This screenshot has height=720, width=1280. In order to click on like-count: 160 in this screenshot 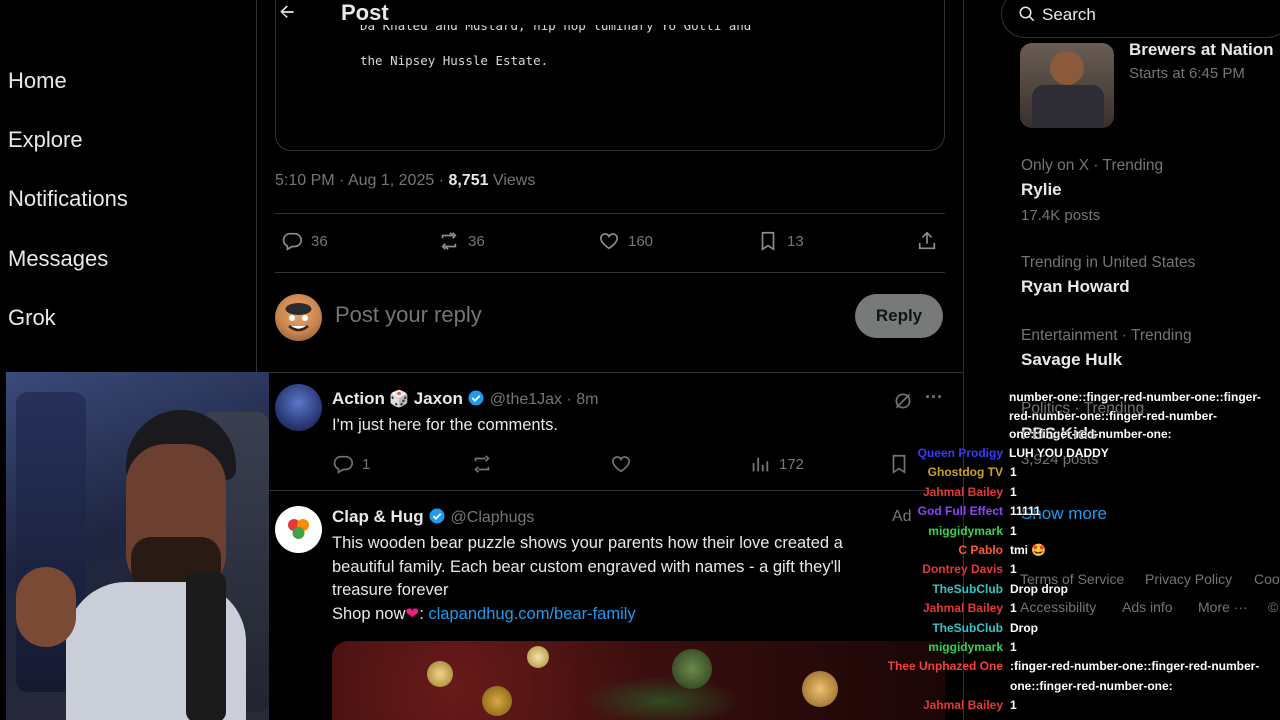, I will do `click(641, 241)`.